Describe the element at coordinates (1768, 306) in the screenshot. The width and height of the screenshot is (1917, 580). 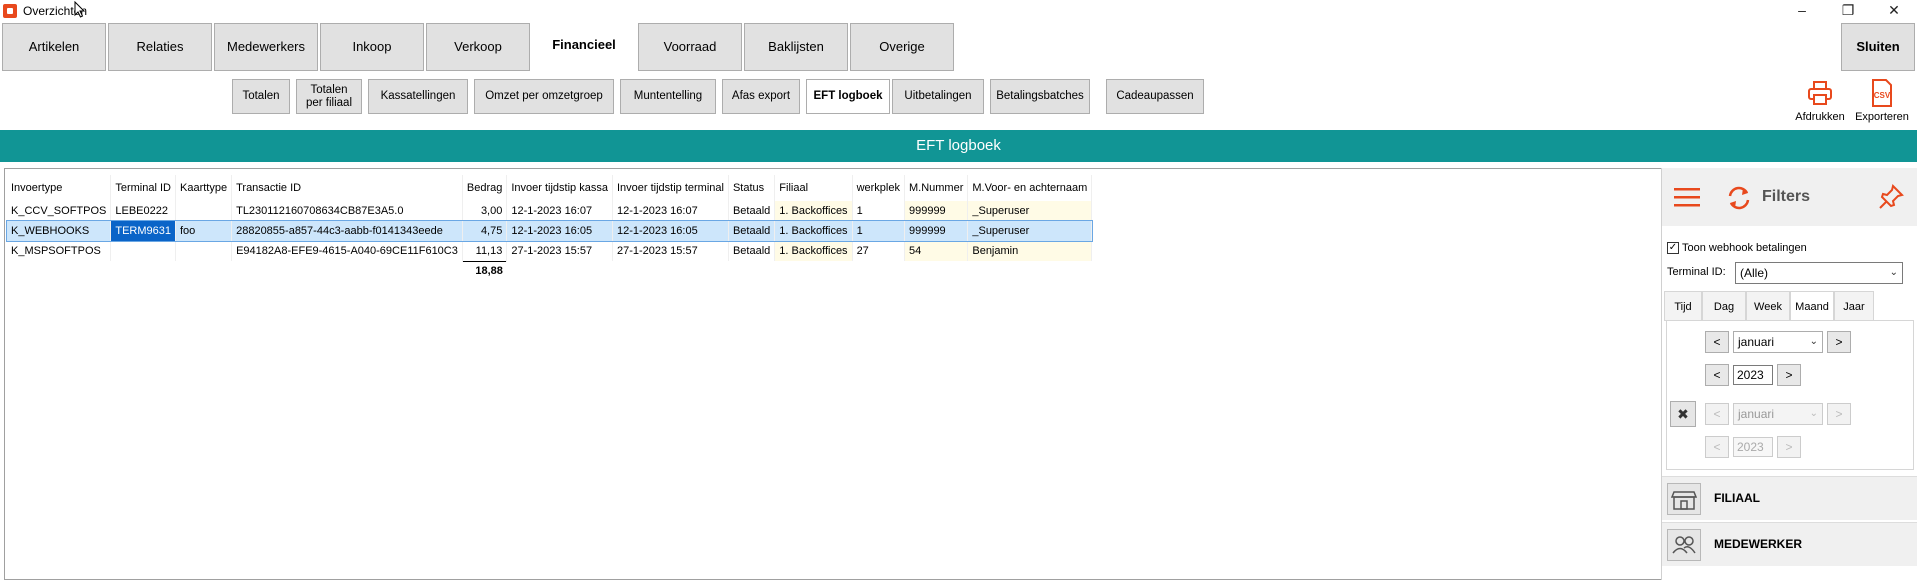
I see `period-tab-week: Week` at that location.